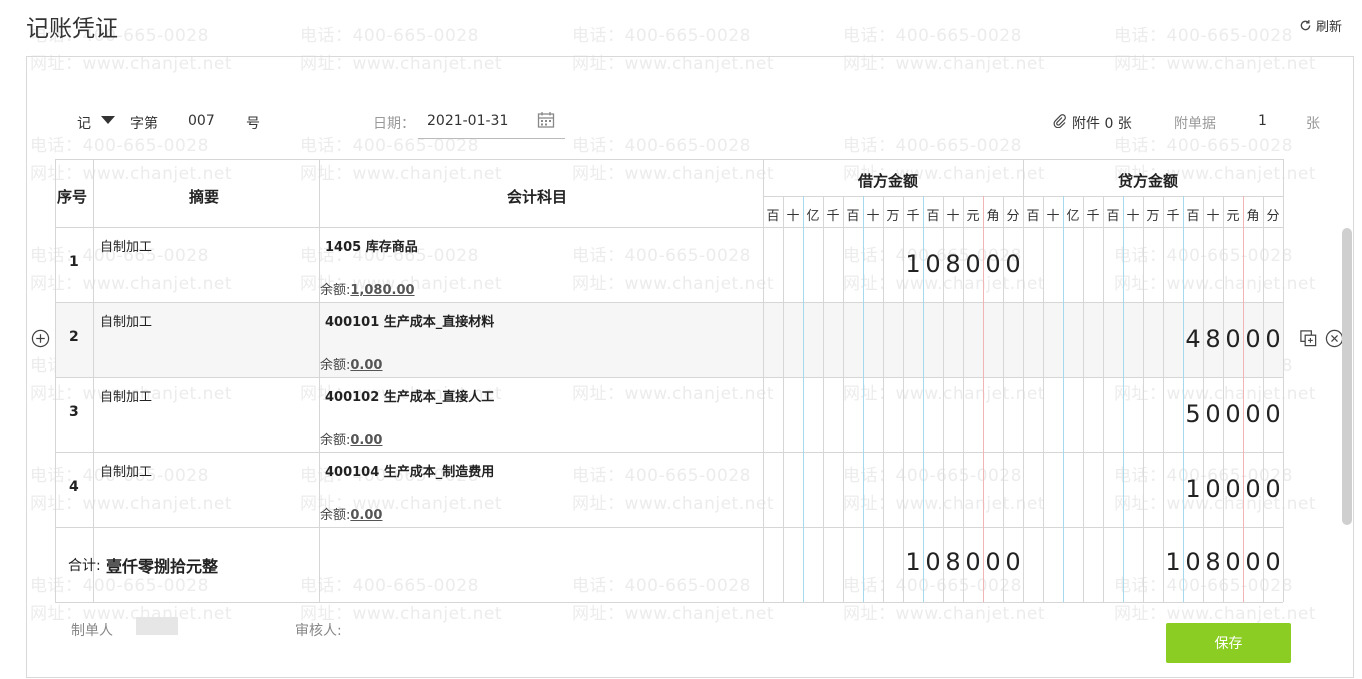 The width and height of the screenshot is (1362, 679). Describe the element at coordinates (371, 245) in the screenshot. I see `account-cell: 1405 库存商品` at that location.